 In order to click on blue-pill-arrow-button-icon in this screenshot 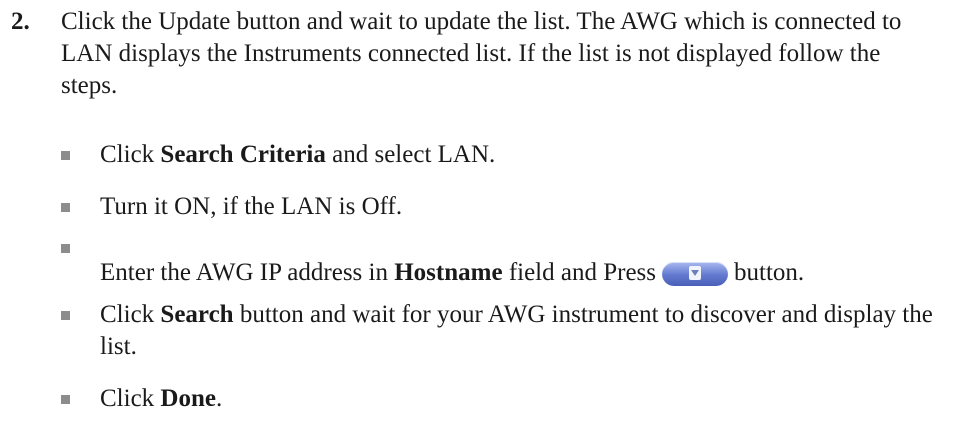, I will do `click(695, 274)`.